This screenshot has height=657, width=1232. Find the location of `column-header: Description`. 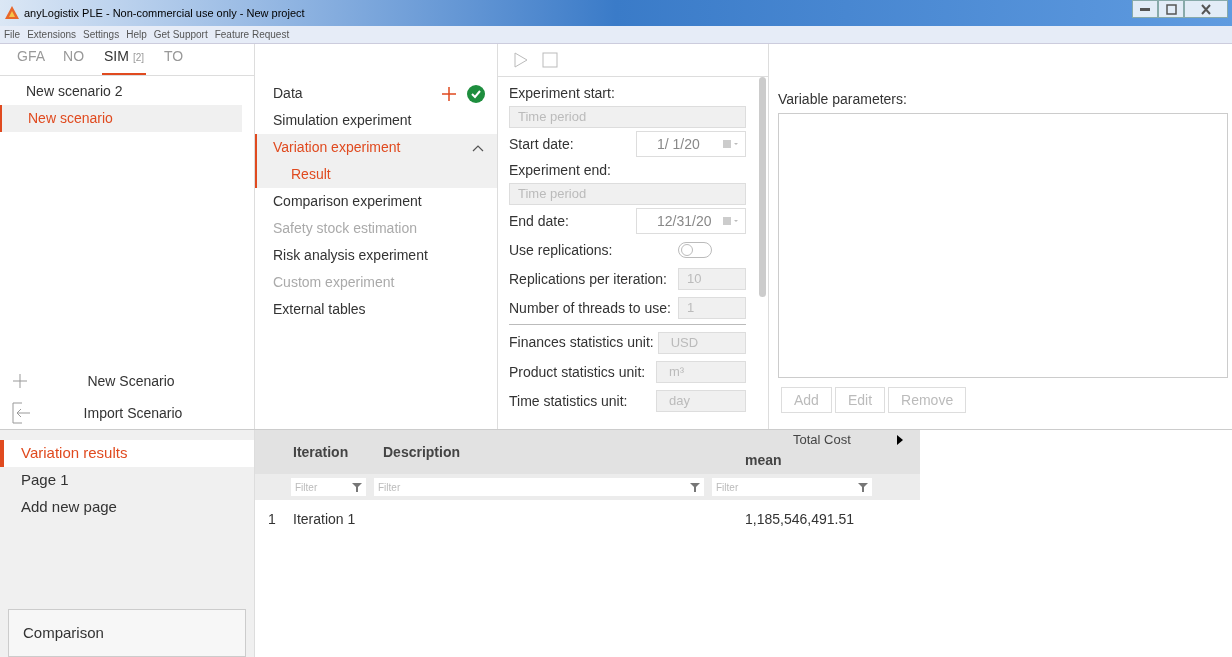

column-header: Description is located at coordinates (421, 452).